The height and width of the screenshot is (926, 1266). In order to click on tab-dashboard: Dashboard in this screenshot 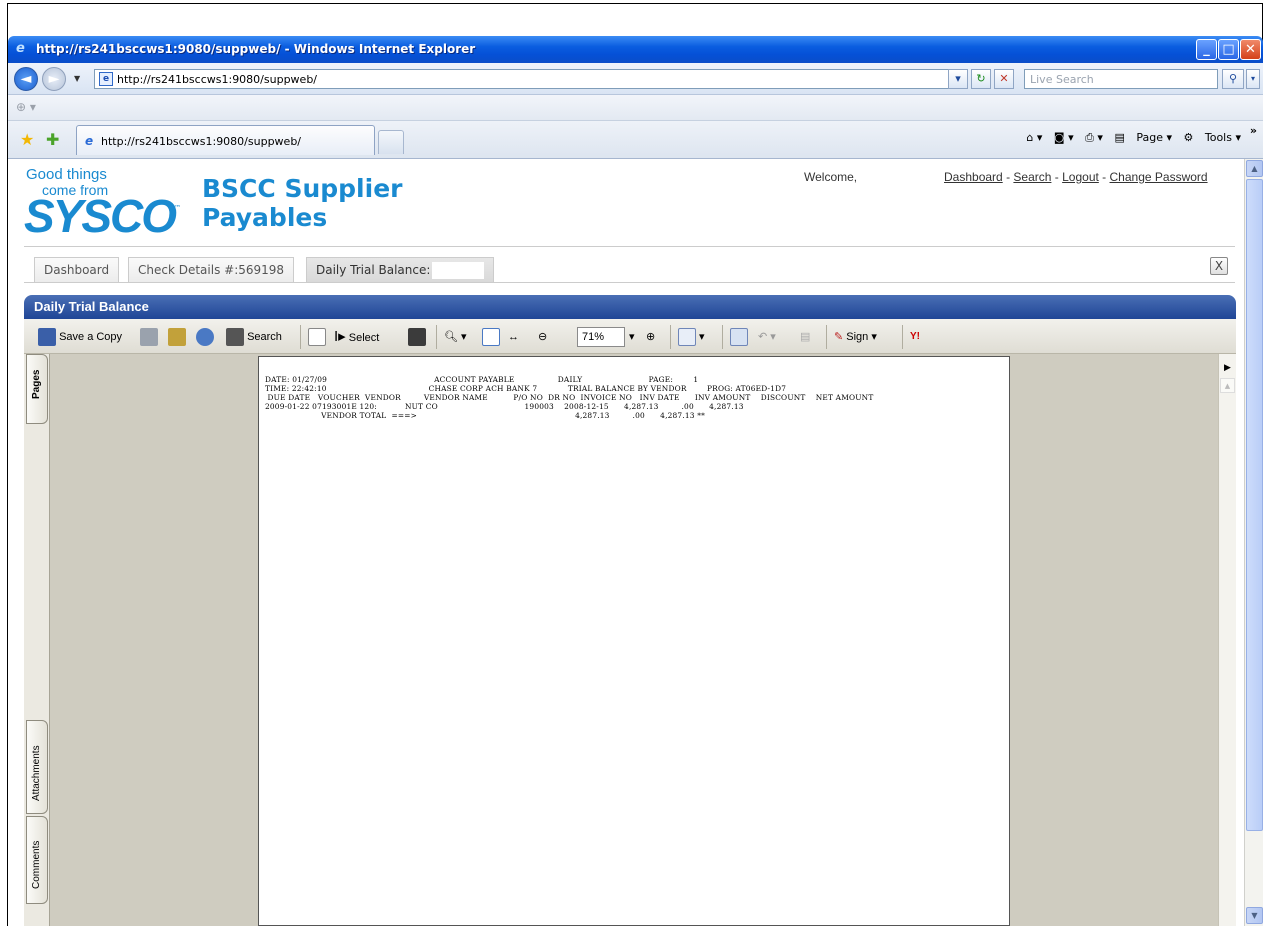, I will do `click(77, 269)`.